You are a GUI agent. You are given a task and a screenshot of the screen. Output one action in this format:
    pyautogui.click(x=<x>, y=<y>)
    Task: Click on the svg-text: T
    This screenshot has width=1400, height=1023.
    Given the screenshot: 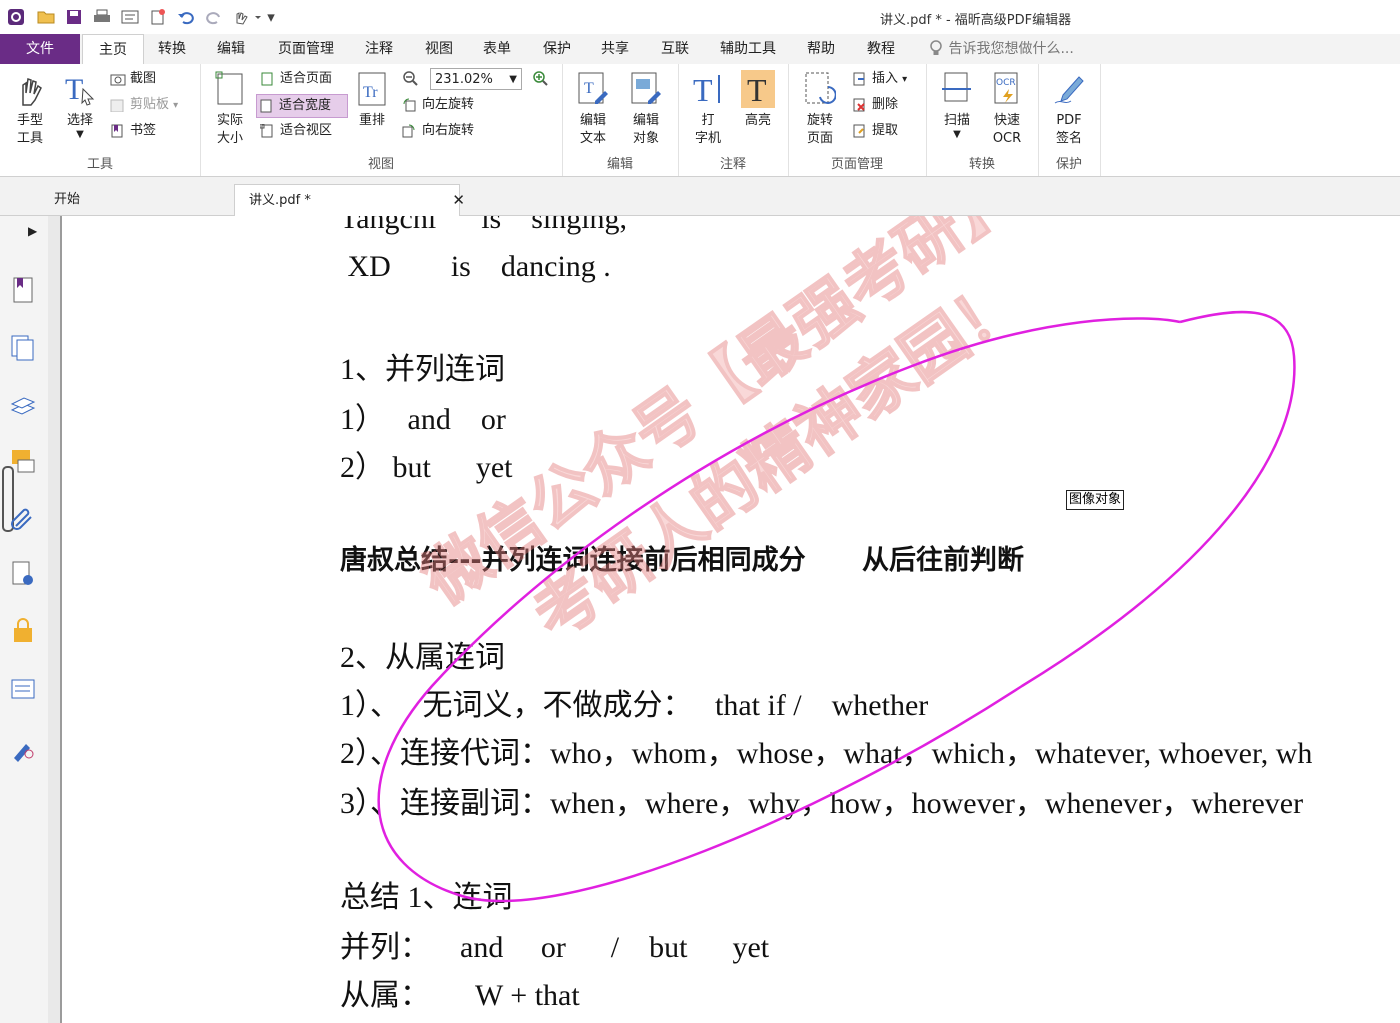 What is the action you would take?
    pyautogui.click(x=589, y=88)
    